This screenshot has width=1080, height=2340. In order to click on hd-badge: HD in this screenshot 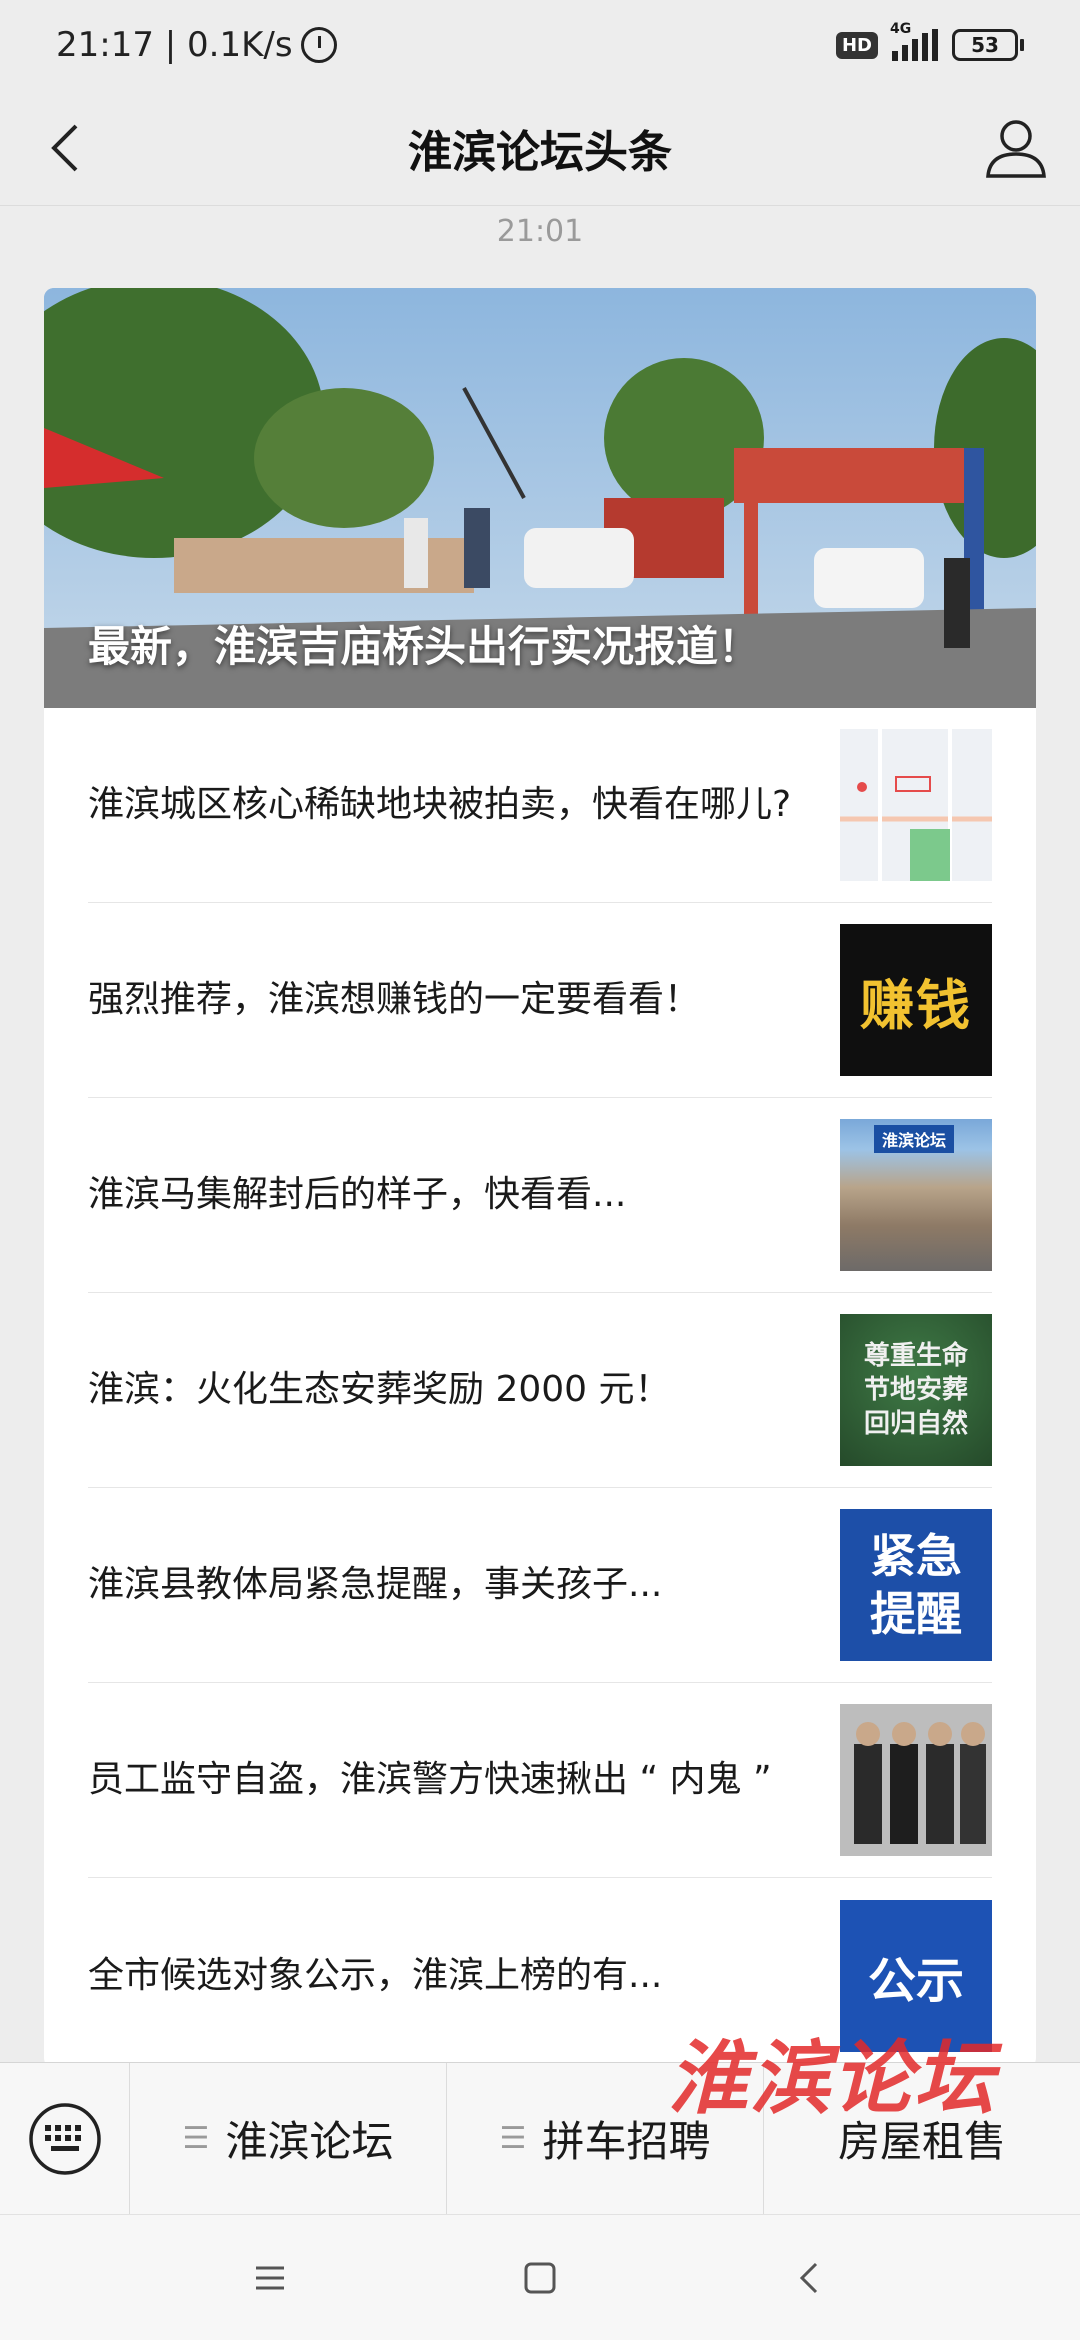, I will do `click(856, 45)`.